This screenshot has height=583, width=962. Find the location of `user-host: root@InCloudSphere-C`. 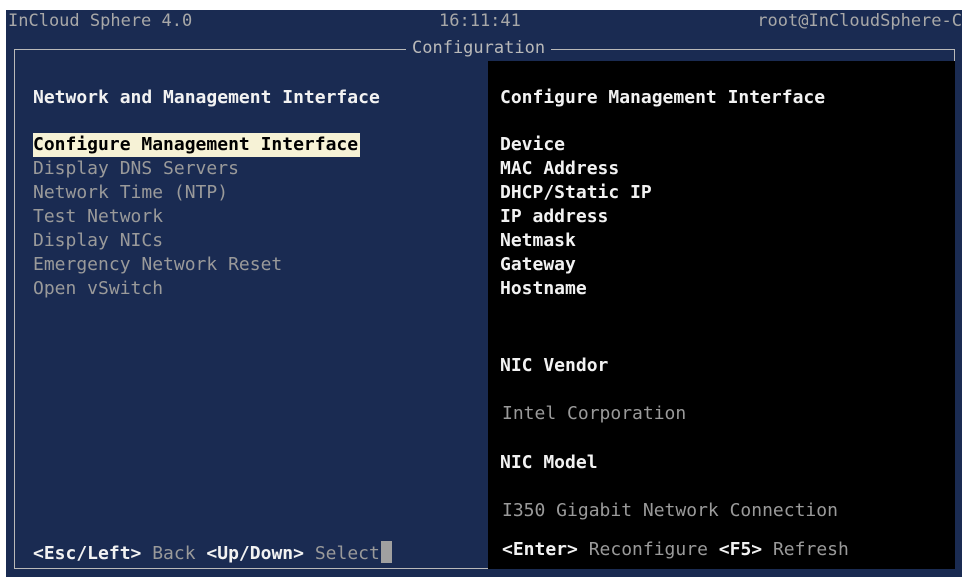

user-host: root@InCloudSphere-C is located at coordinates (859, 21).